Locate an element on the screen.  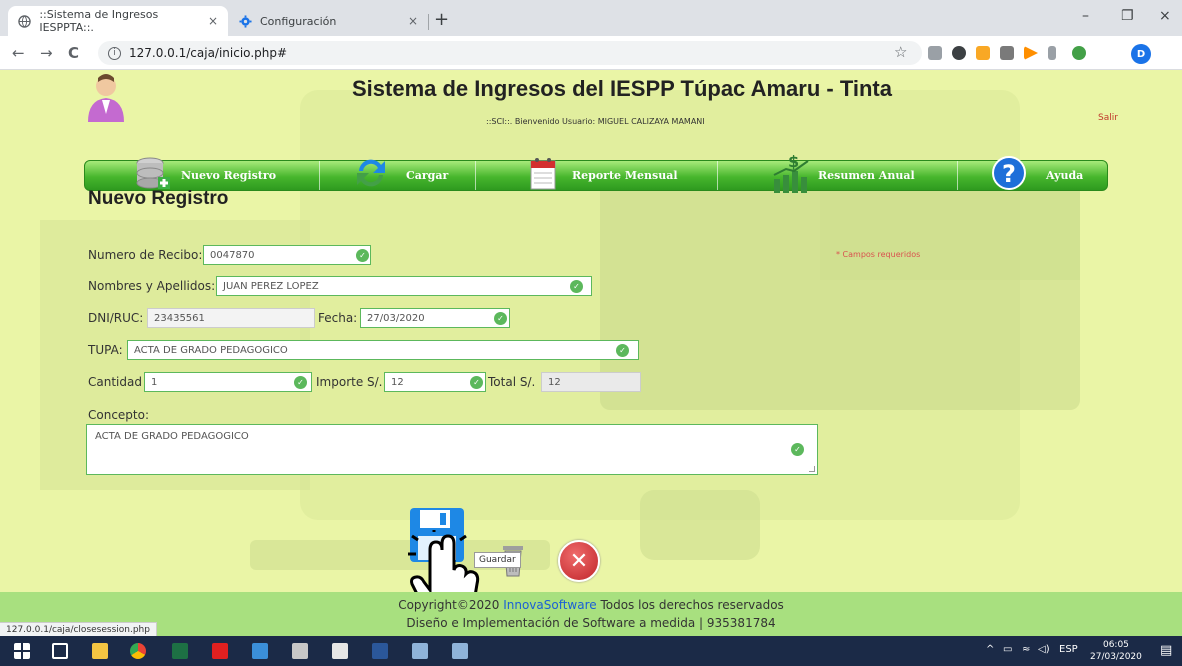
tab-title: ::Sistema de Ingresos IESPPTA::. is located at coordinates (99, 21).